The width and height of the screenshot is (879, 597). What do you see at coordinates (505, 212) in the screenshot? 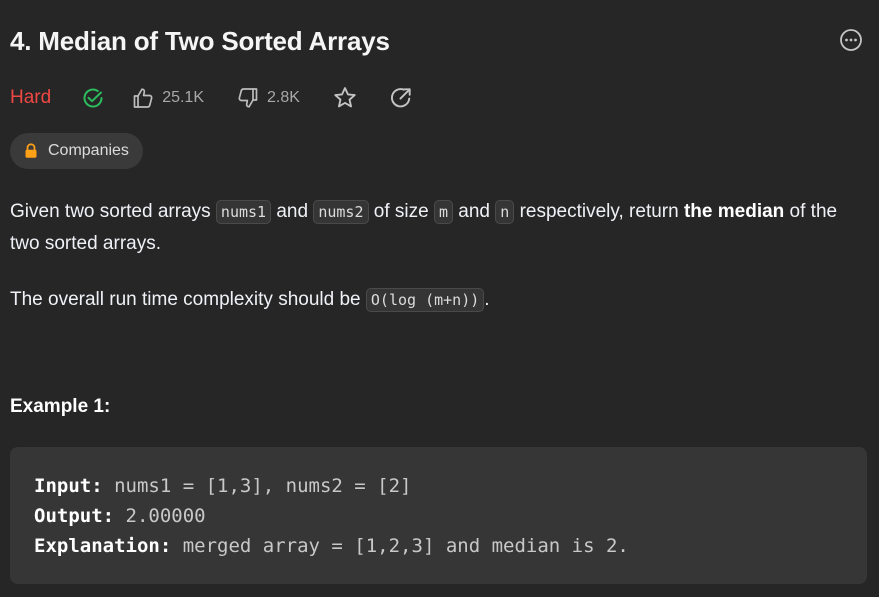
I see `code-n: n` at bounding box center [505, 212].